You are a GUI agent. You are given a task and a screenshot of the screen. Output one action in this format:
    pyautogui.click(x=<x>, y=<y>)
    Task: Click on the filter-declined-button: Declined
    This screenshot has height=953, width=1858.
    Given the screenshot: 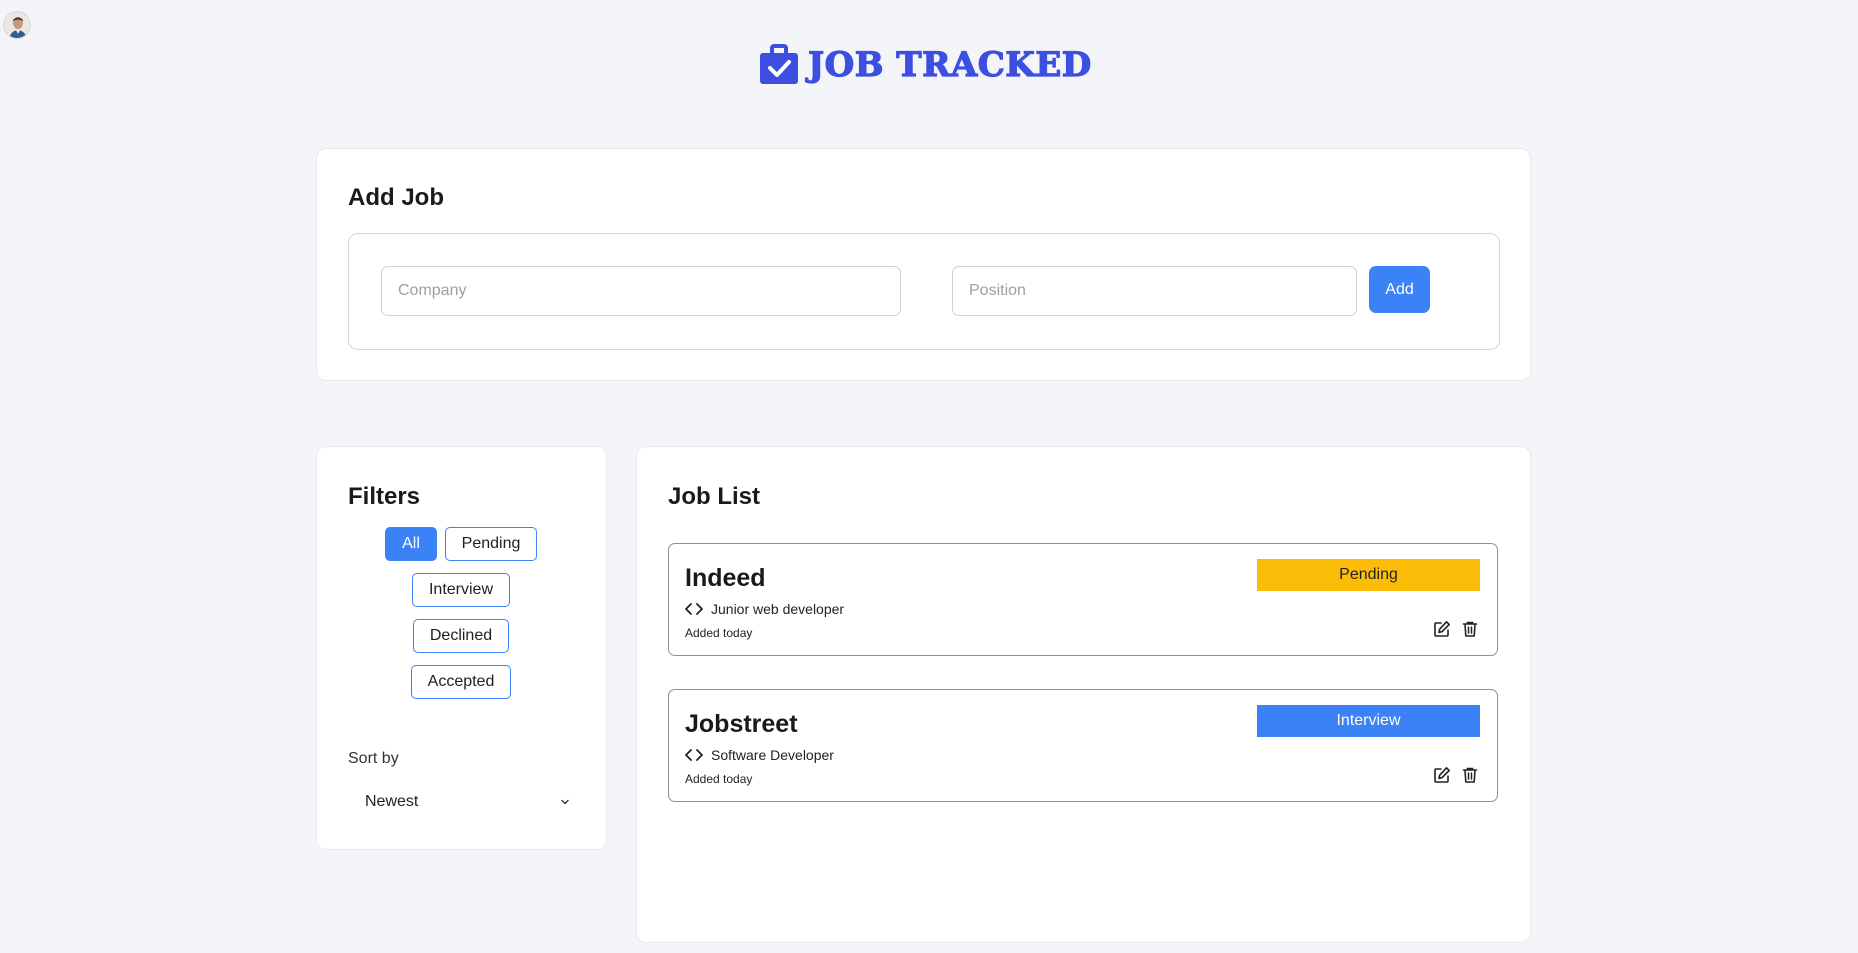 What is the action you would take?
    pyautogui.click(x=461, y=636)
    